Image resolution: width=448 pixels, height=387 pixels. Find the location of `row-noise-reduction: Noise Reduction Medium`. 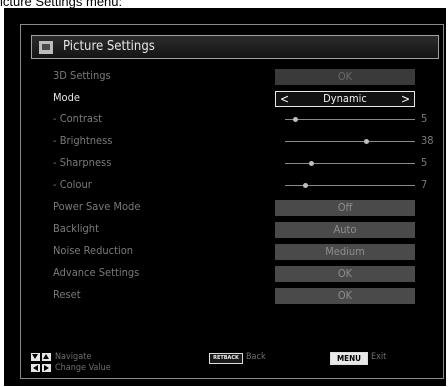

row-noise-reduction: Noise Reduction Medium is located at coordinates (232, 252).